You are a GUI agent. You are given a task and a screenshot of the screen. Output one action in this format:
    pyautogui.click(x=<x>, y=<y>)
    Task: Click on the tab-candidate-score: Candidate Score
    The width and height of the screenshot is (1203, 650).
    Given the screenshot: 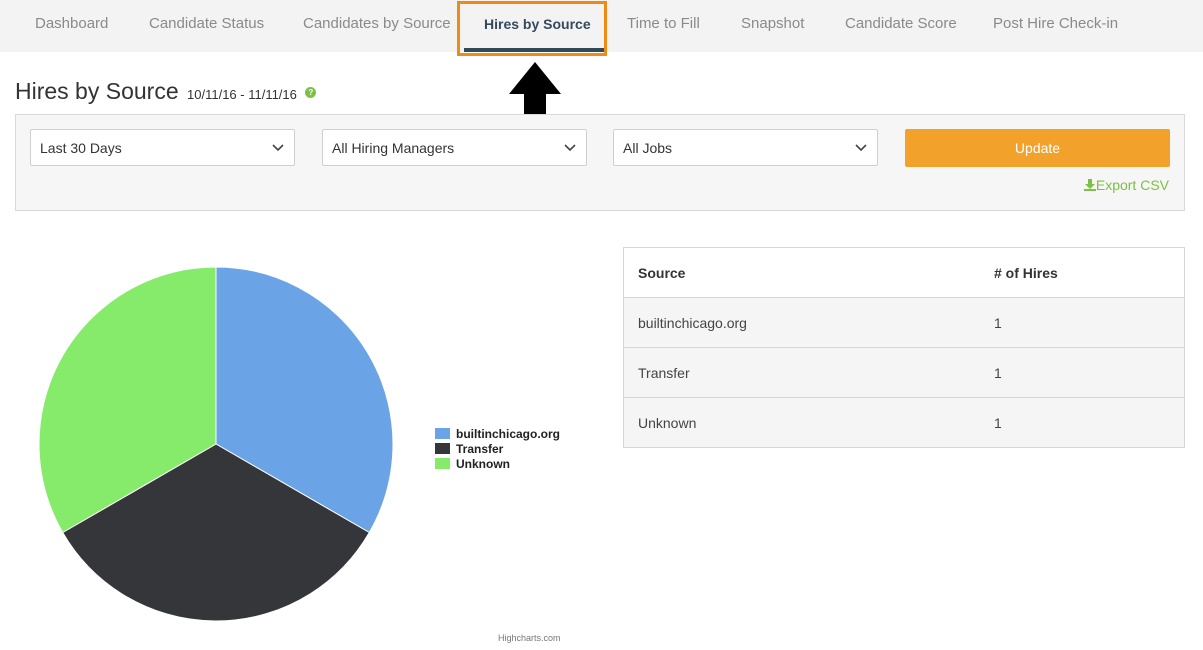 What is the action you would take?
    pyautogui.click(x=901, y=23)
    